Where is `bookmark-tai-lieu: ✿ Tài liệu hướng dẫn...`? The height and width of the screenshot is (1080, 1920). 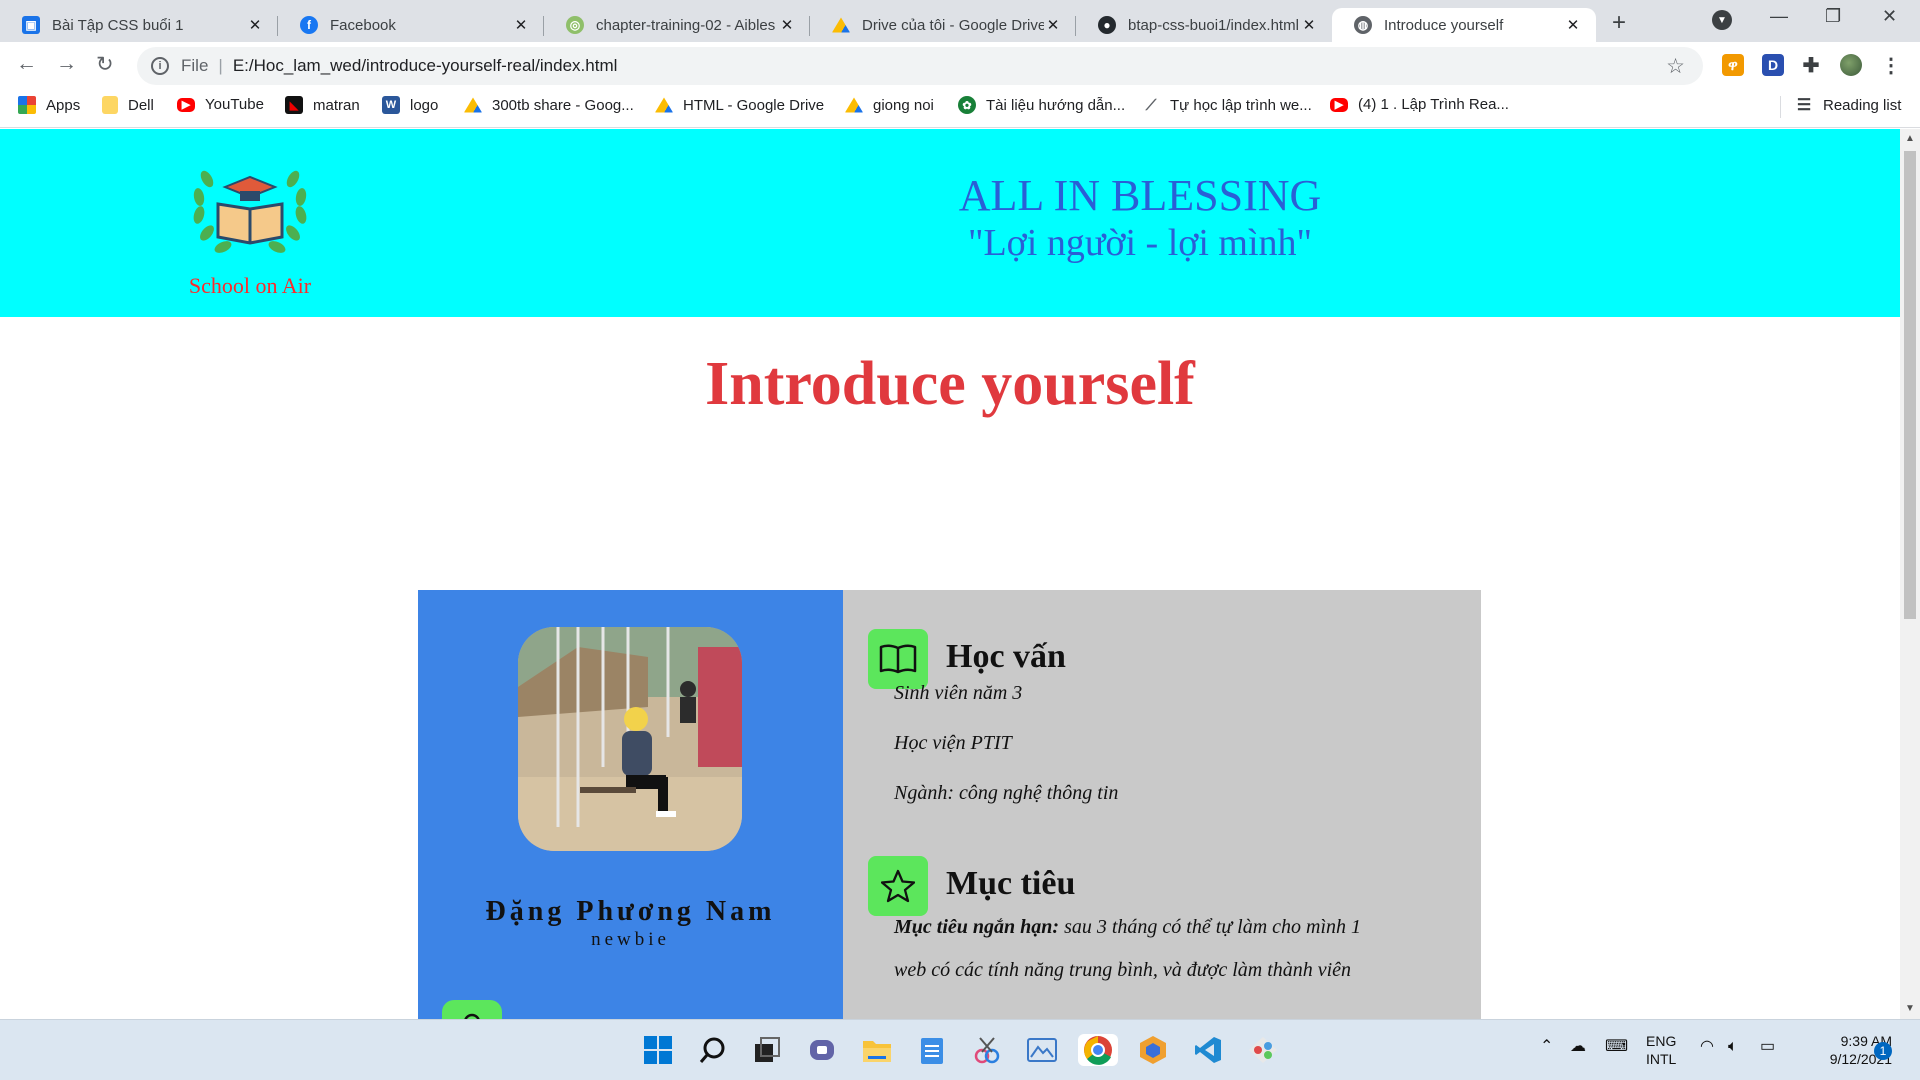
bookmark-tai-lieu: ✿ Tài liệu hướng dẫn... is located at coordinates (1041, 105).